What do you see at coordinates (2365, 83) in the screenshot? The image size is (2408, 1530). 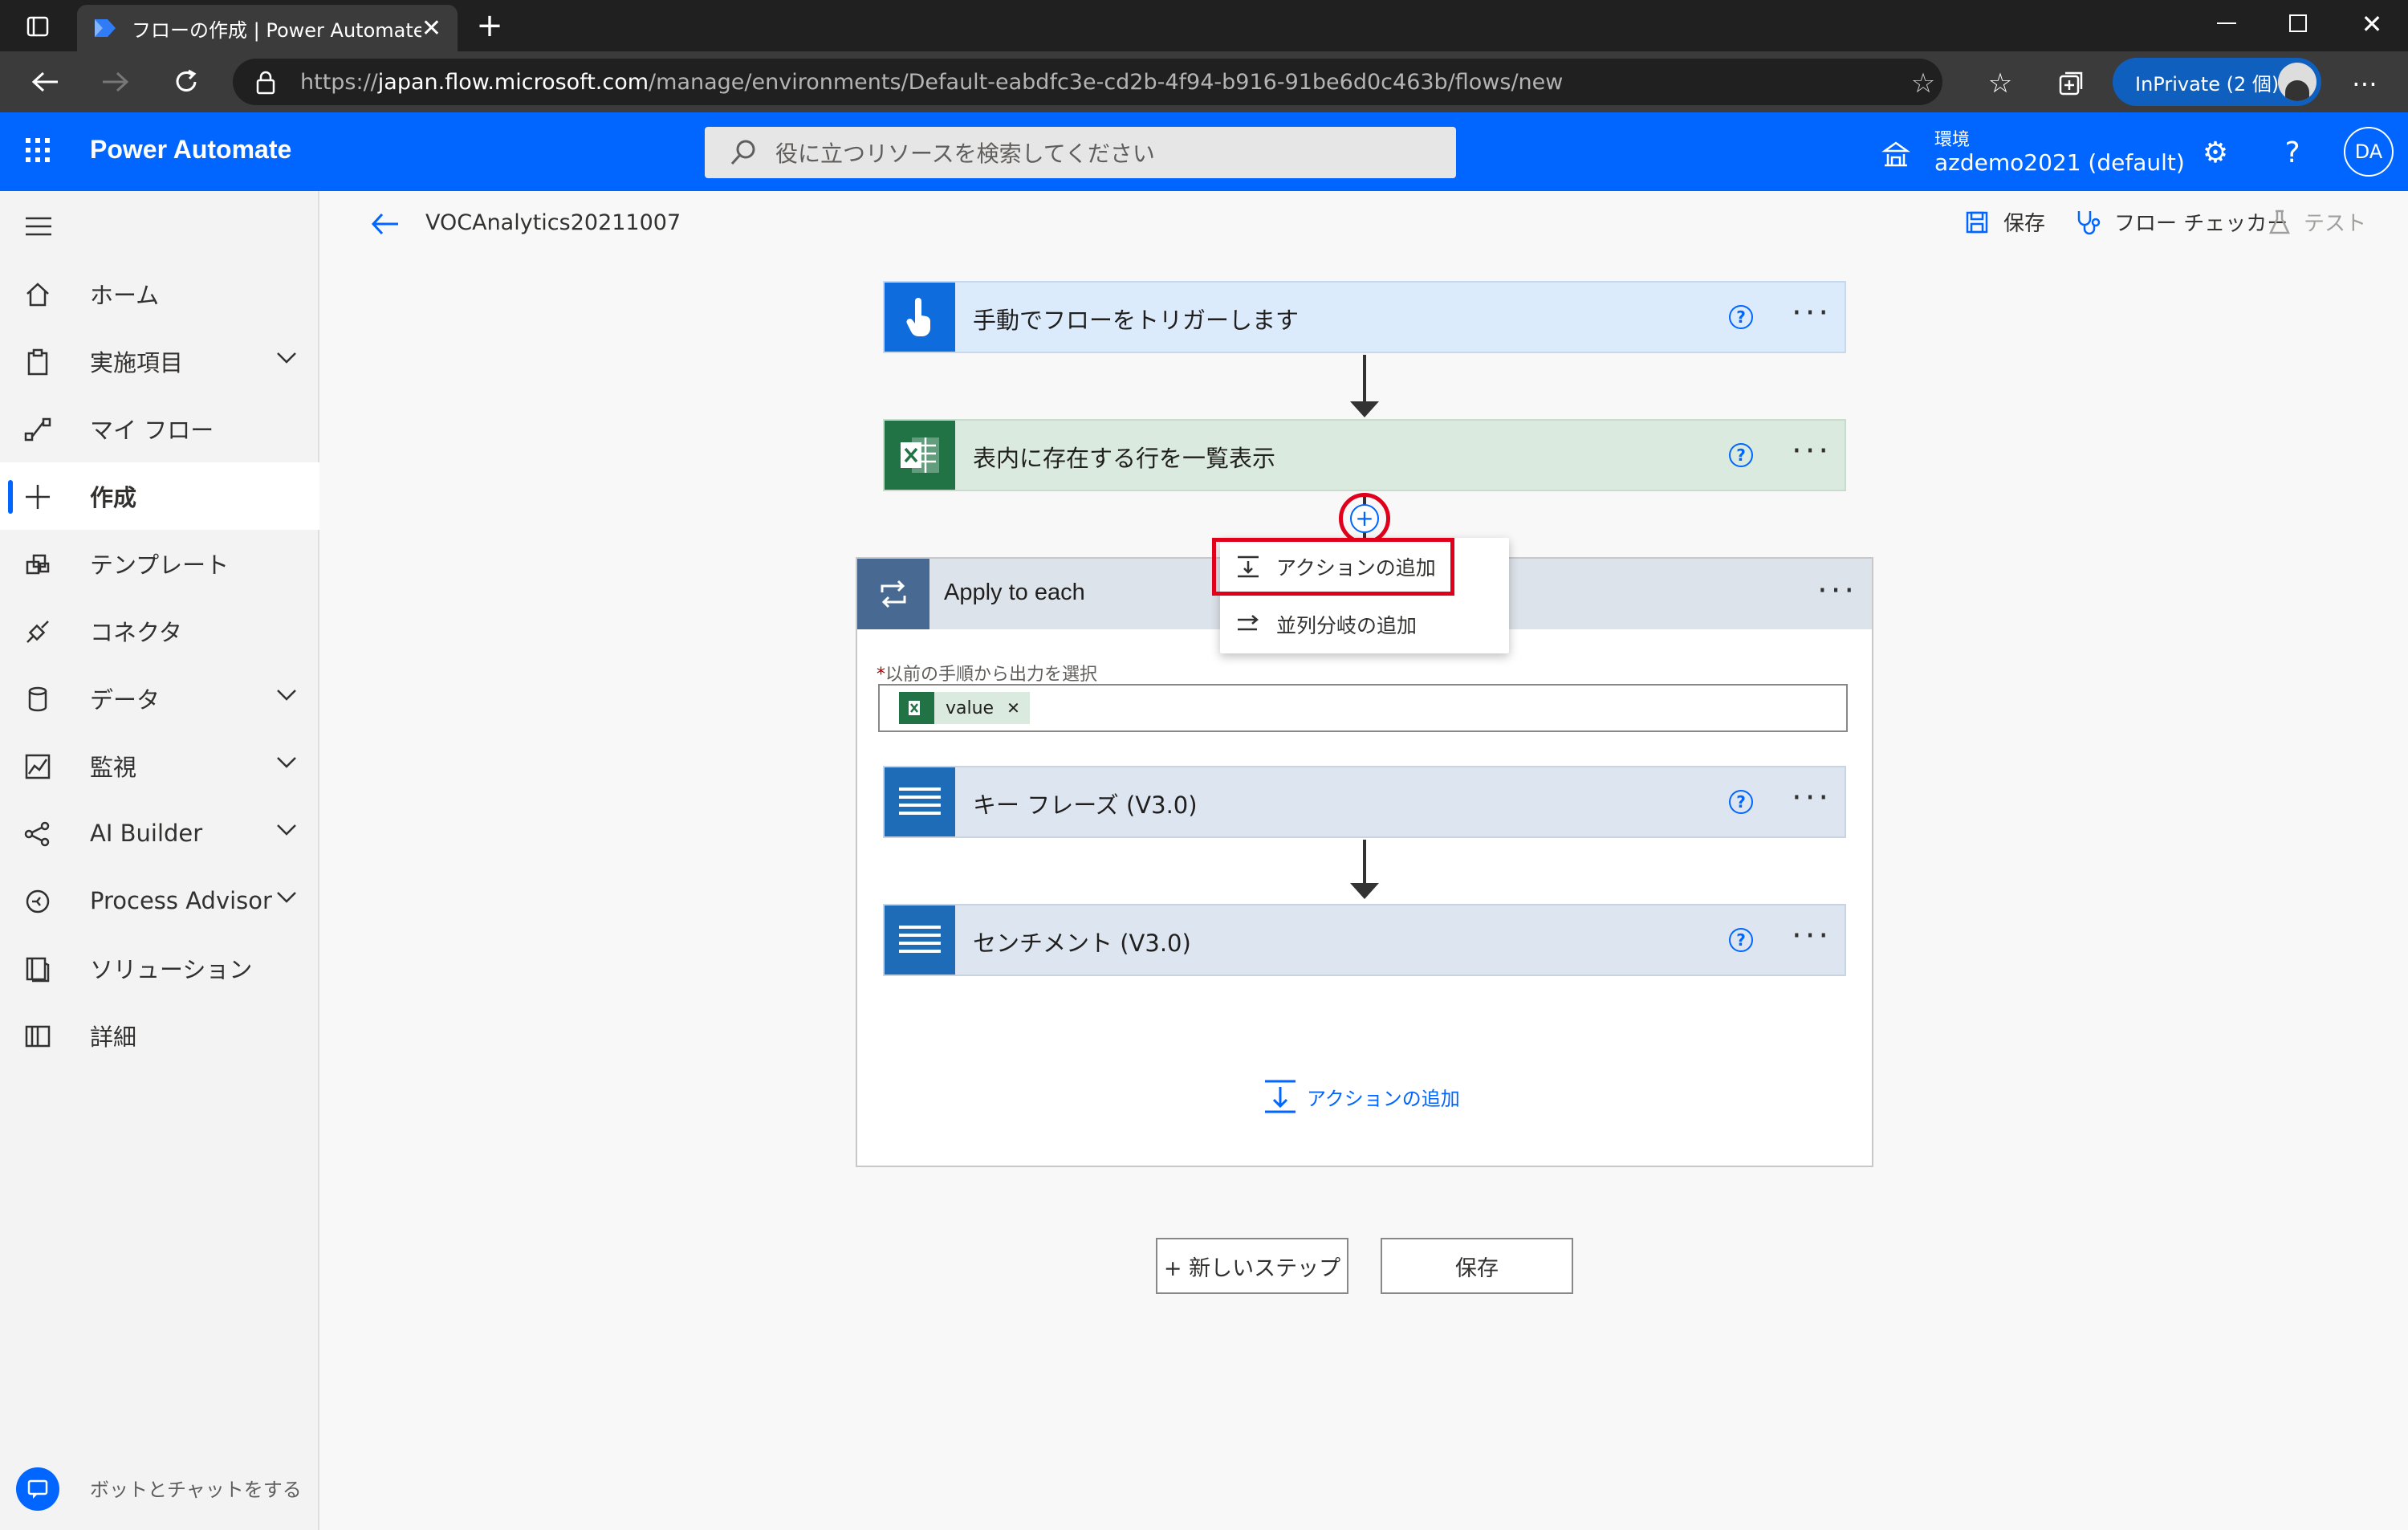 I see `browser-menu-icon: ⋯` at bounding box center [2365, 83].